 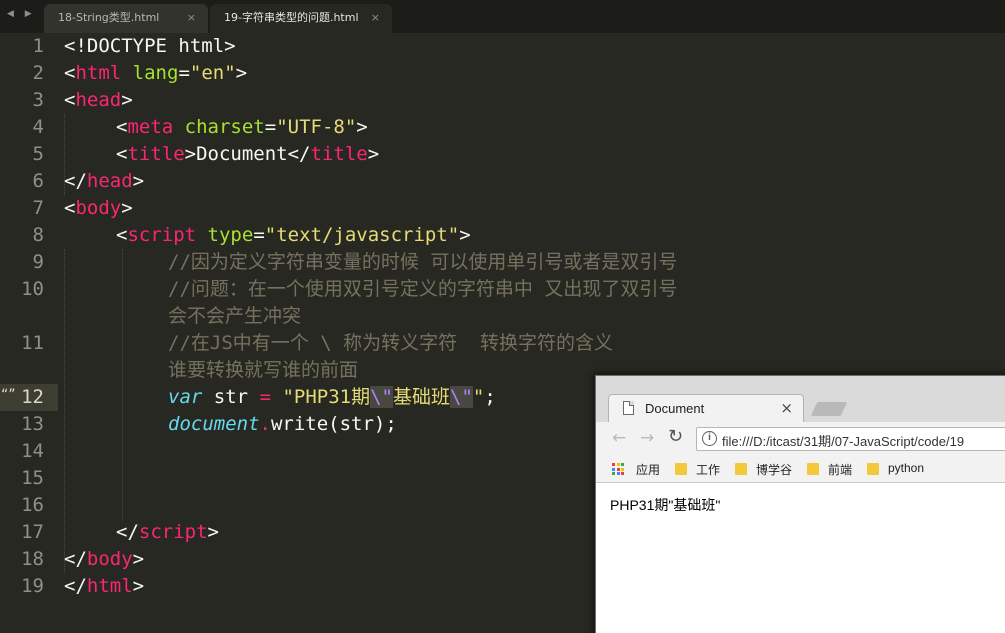 I want to click on bookmarks-bar: 应用 工作 博学谷 前端 python, so click(x=800, y=469).